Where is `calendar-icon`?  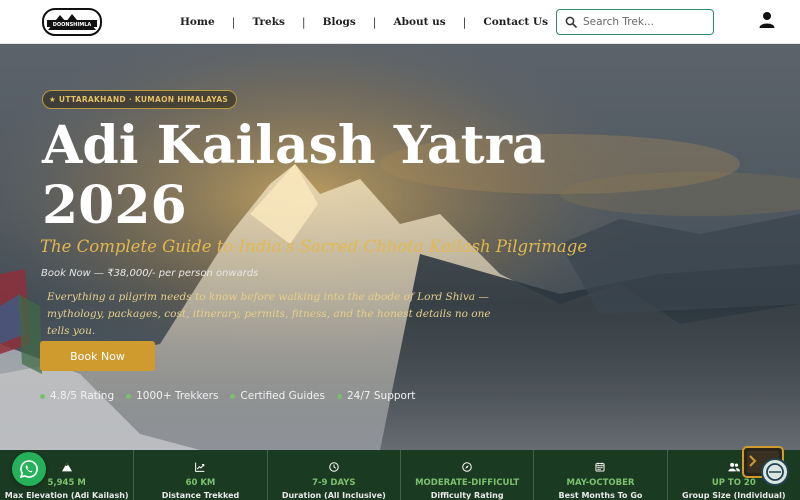
calendar-icon is located at coordinates (600, 467).